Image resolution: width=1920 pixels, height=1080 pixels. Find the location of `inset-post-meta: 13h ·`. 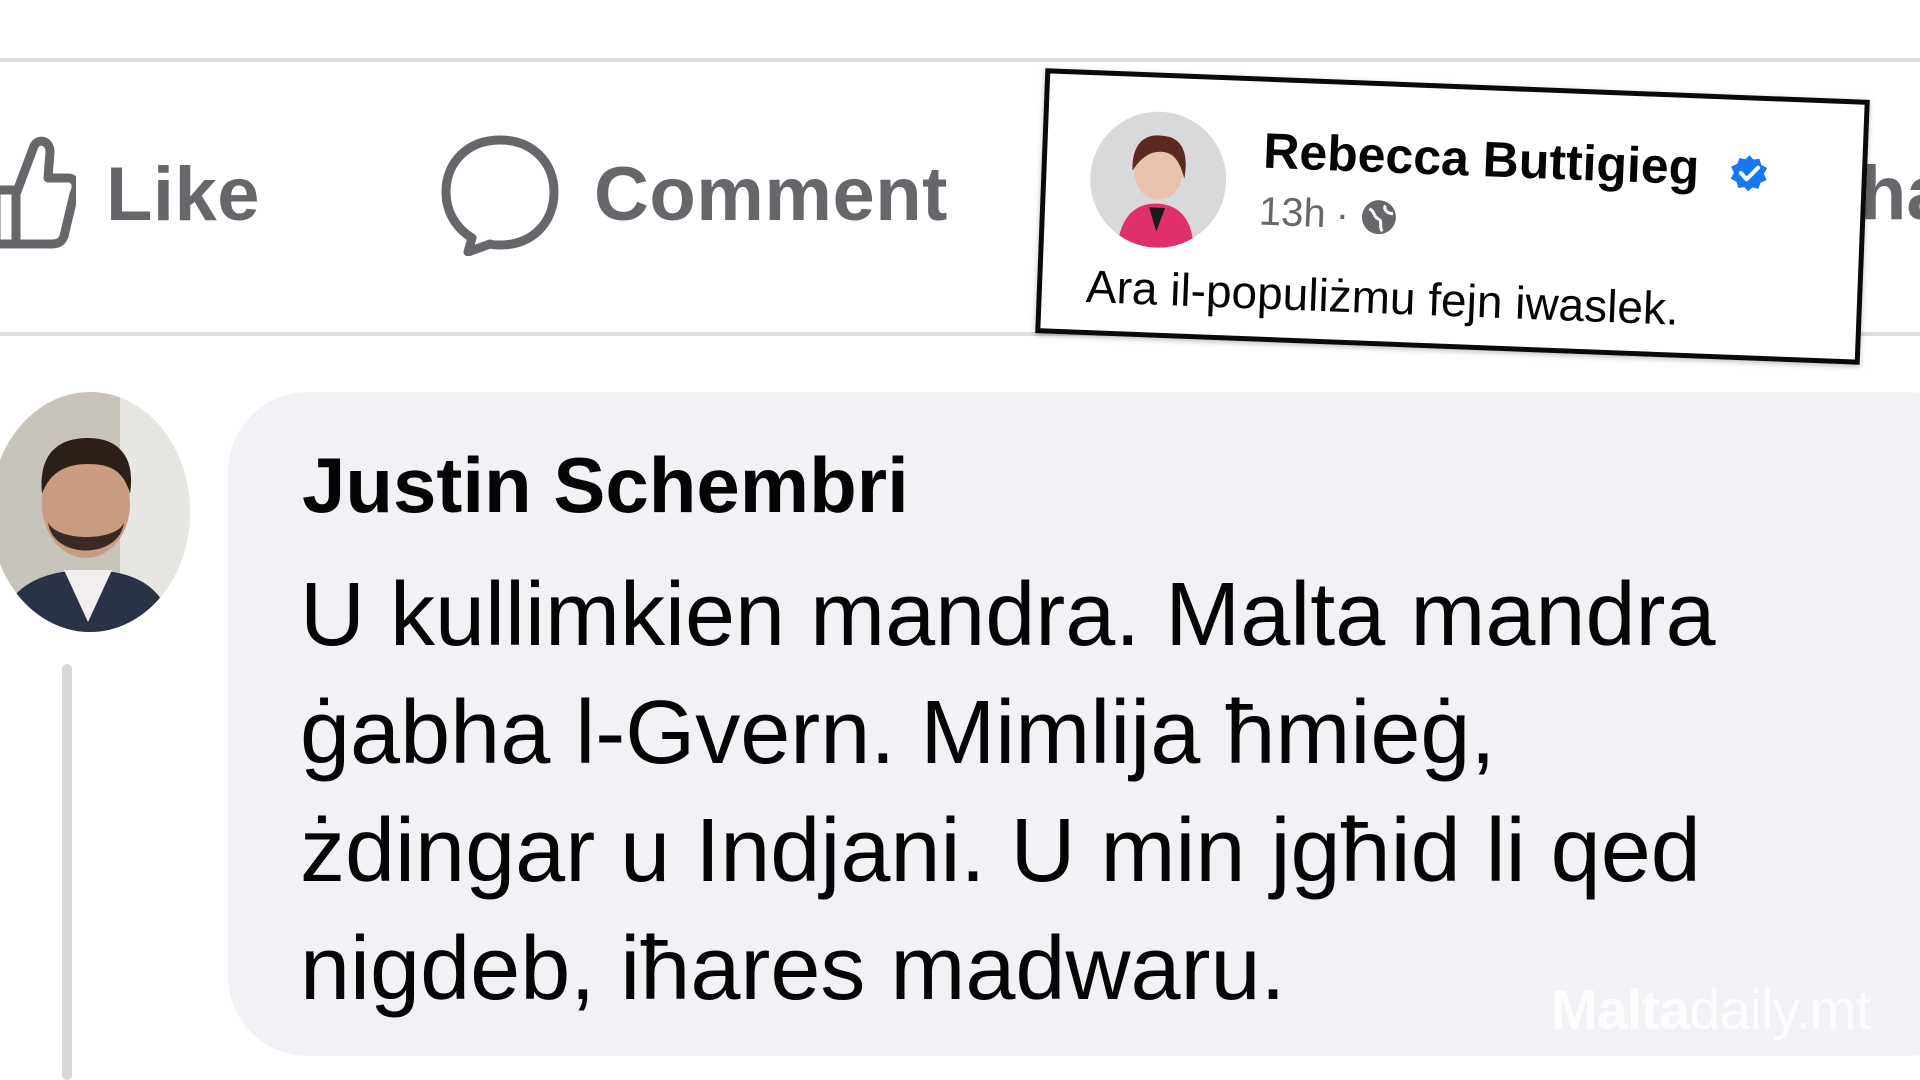

inset-post-meta: 13h · is located at coordinates (1329, 215).